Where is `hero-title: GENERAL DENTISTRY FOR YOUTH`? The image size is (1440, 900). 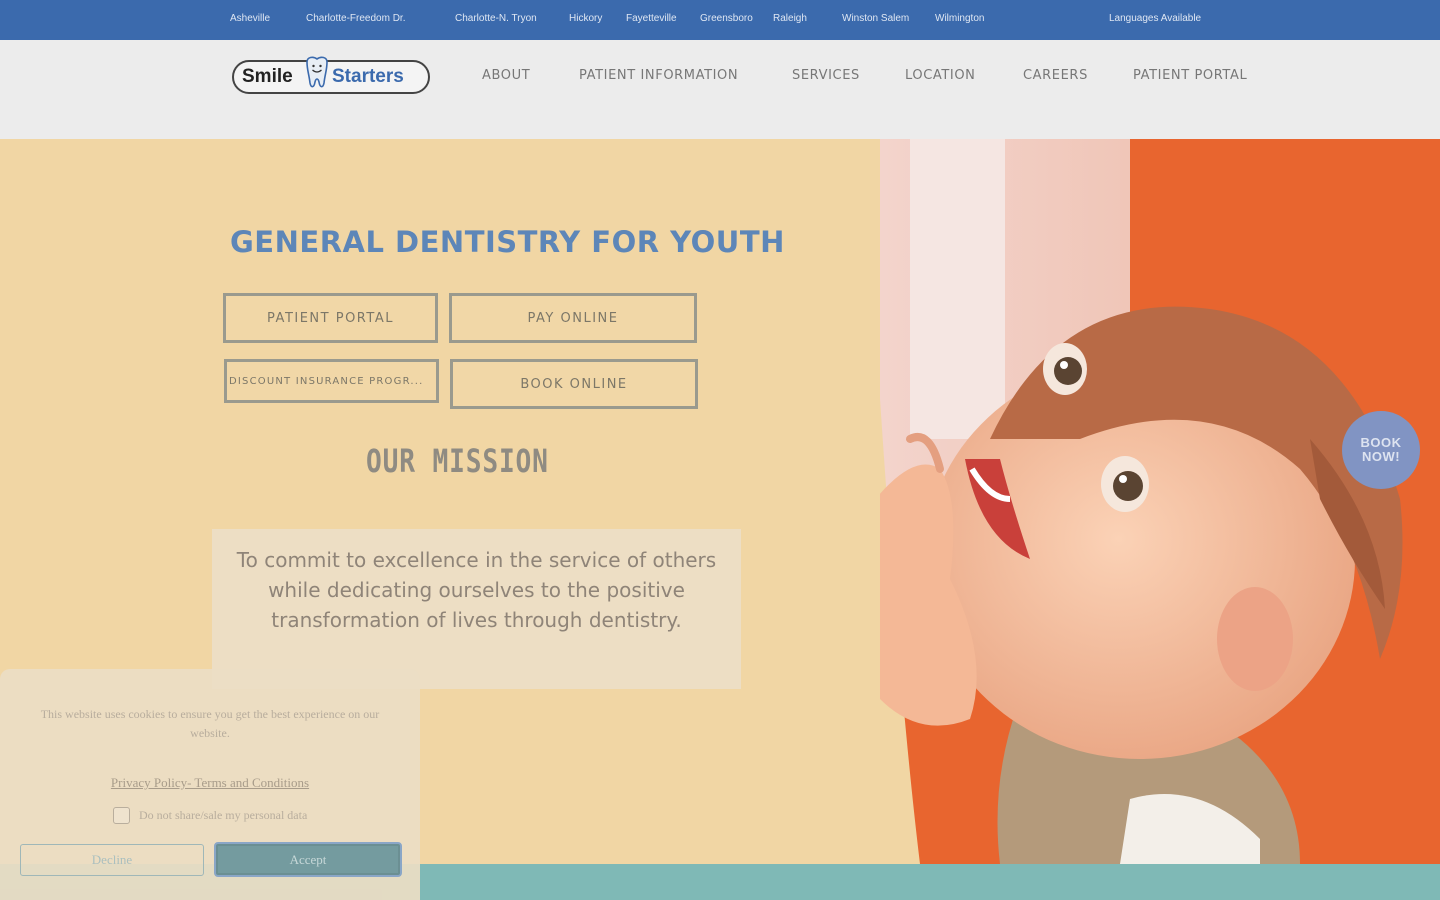
hero-title: GENERAL DENTISTRY FOR YOUTH is located at coordinates (507, 242).